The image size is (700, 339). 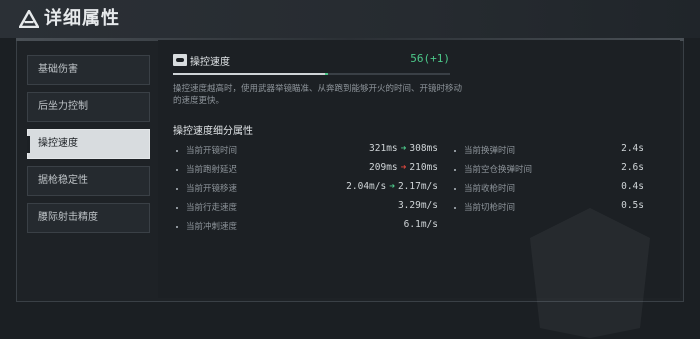 What do you see at coordinates (632, 148) in the screenshot?
I see `row-value: 2.4s` at bounding box center [632, 148].